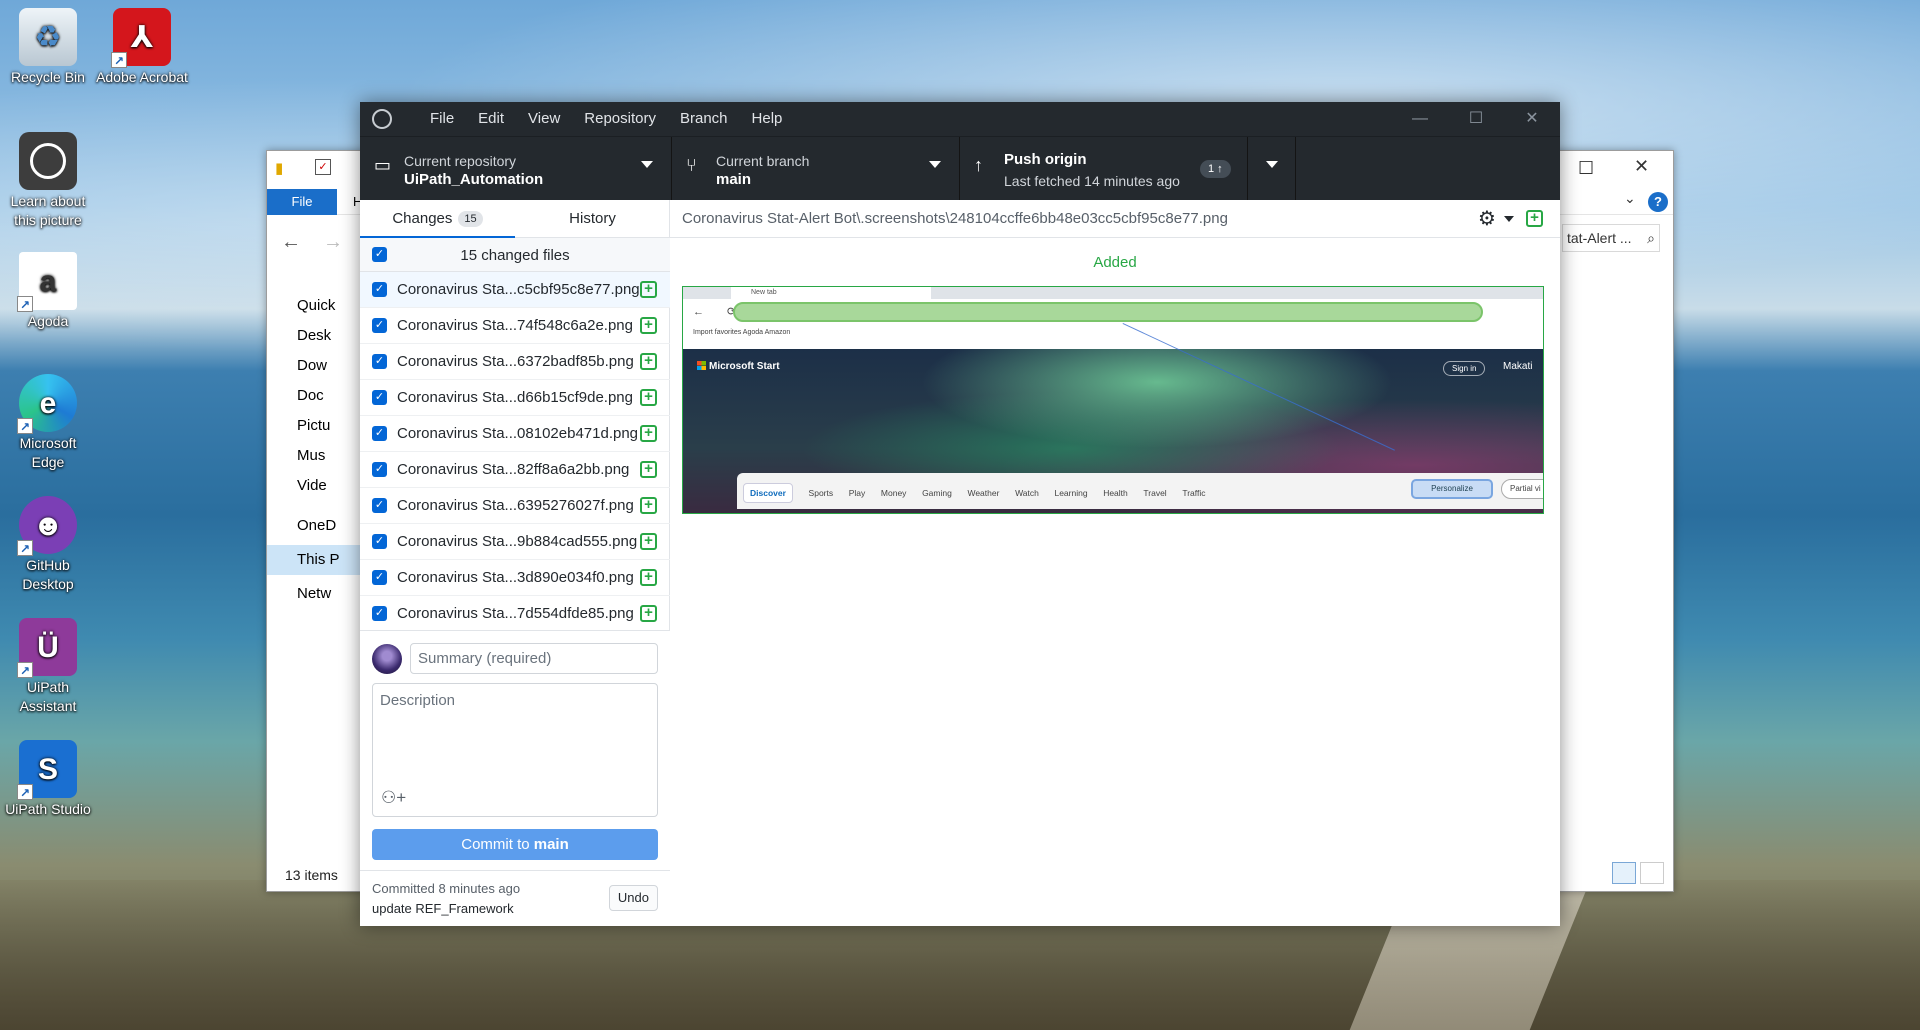 The image size is (1920, 1030). Describe the element at coordinates (142, 77) in the screenshot. I see `desktop-icon-label: Adobe Acrobat` at that location.